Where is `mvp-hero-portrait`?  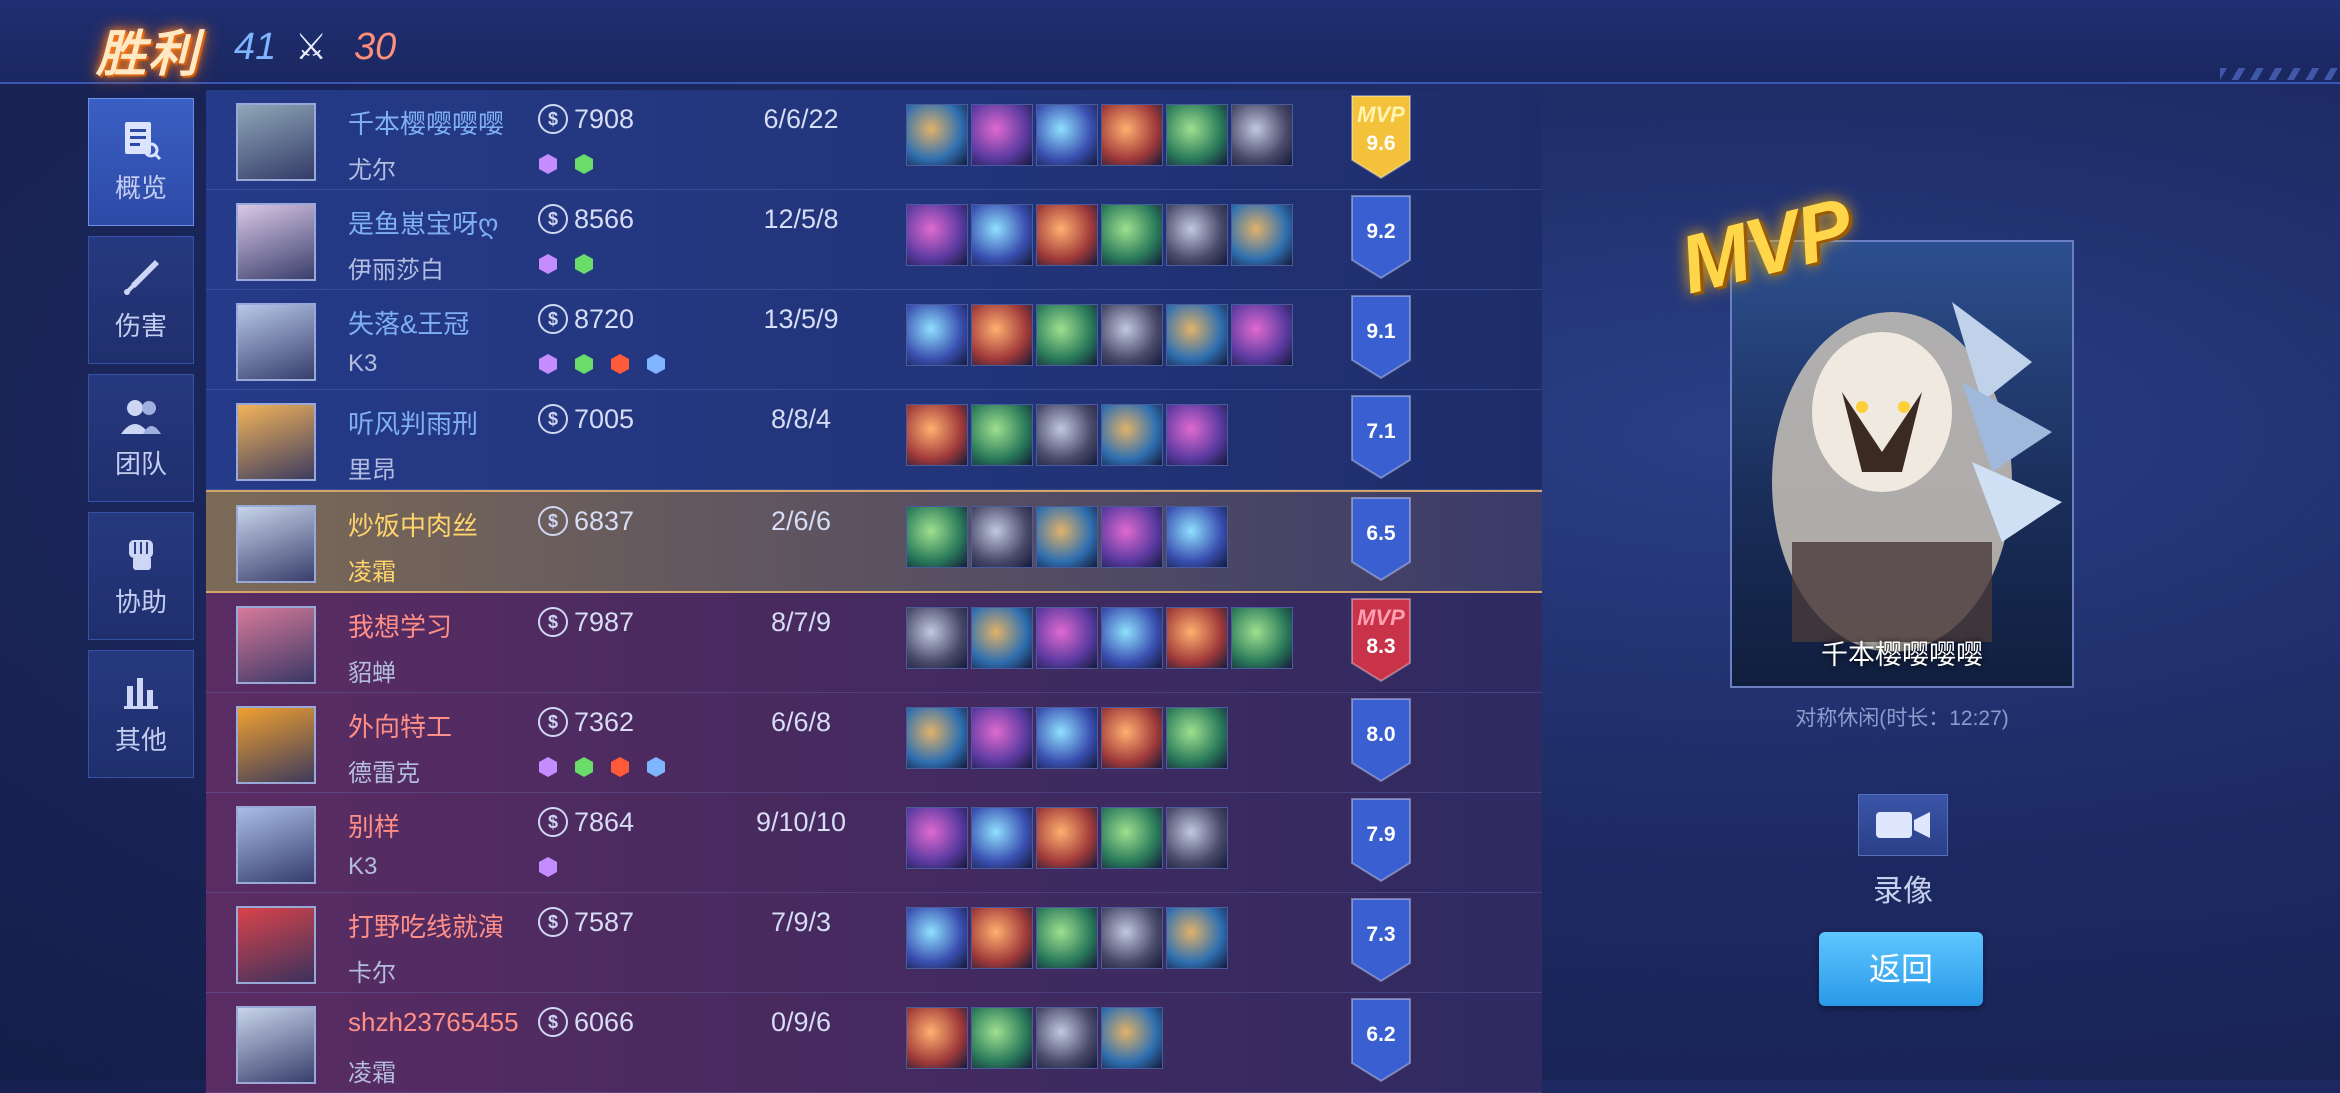
mvp-hero-portrait is located at coordinates (1917, 477).